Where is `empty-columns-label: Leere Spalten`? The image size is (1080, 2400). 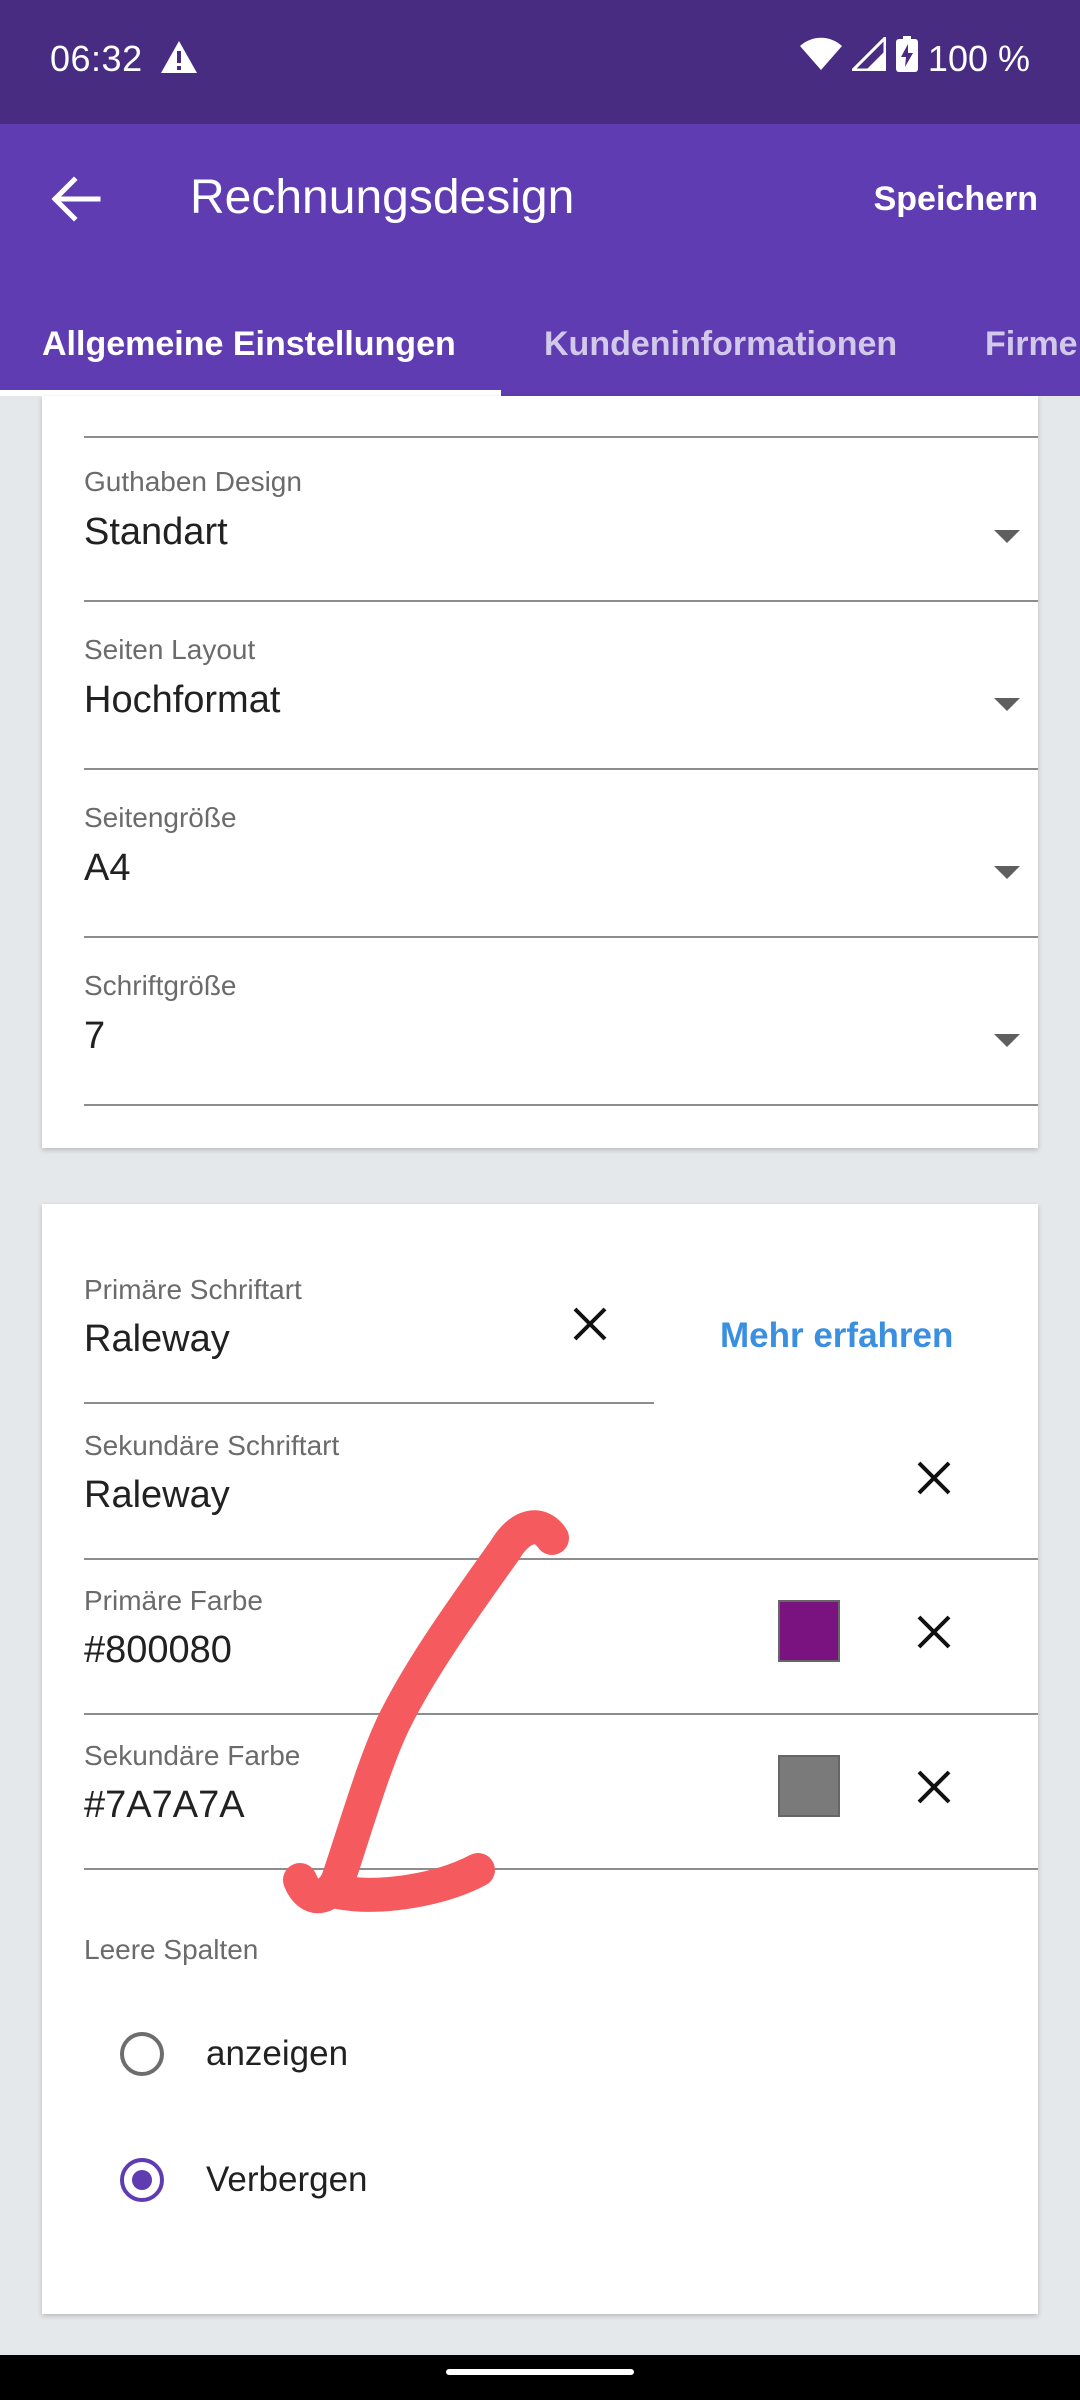
empty-columns-label: Leere Spalten is located at coordinates (171, 1949).